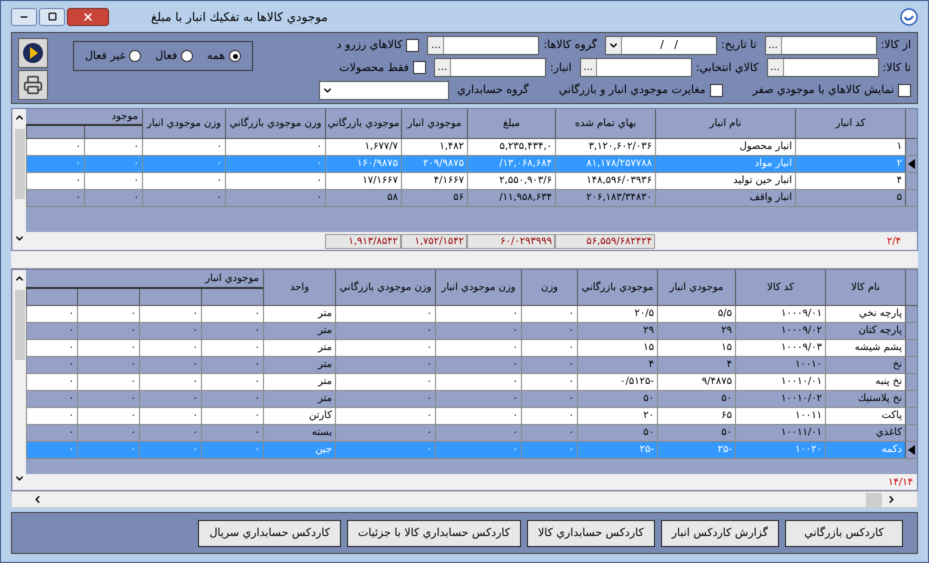  What do you see at coordinates (511, 123) in the screenshot?
I see `column-header: مبلغ` at bounding box center [511, 123].